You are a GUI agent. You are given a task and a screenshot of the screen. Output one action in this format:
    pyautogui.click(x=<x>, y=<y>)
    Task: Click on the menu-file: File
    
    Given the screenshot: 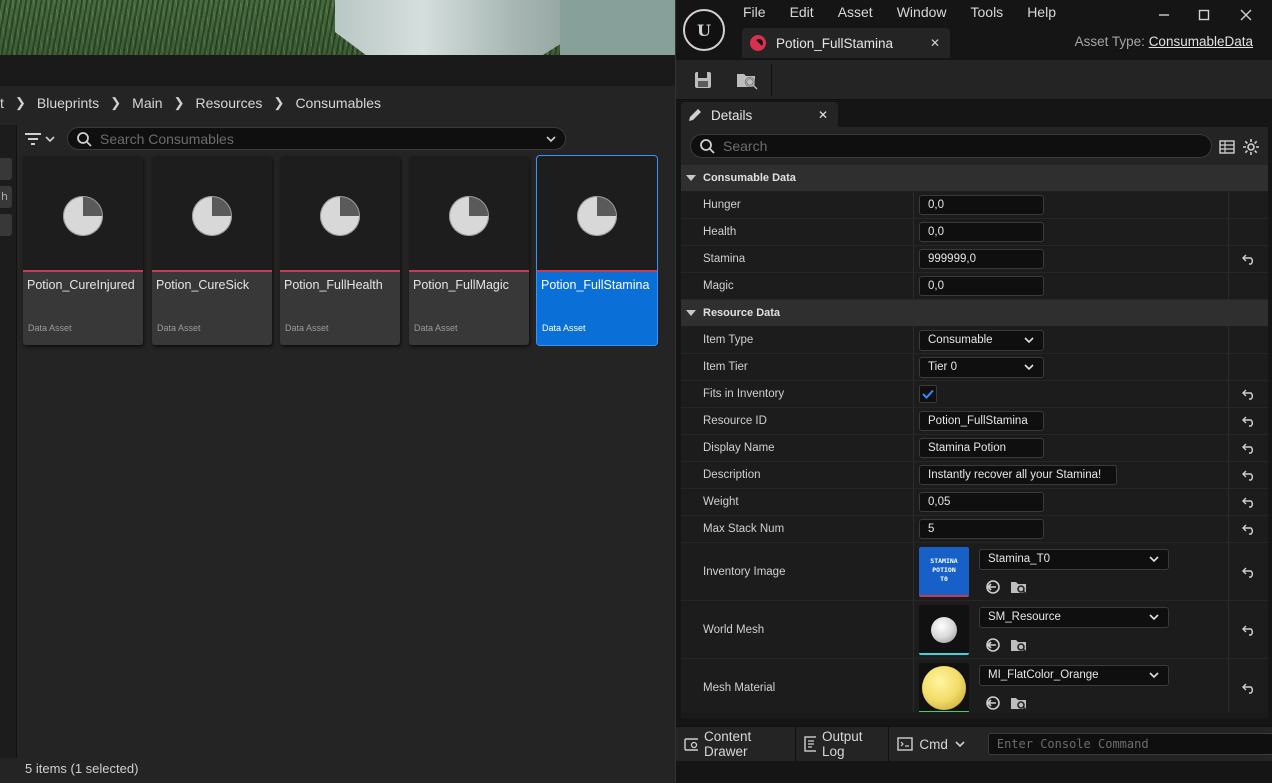 What is the action you would take?
    pyautogui.click(x=754, y=12)
    